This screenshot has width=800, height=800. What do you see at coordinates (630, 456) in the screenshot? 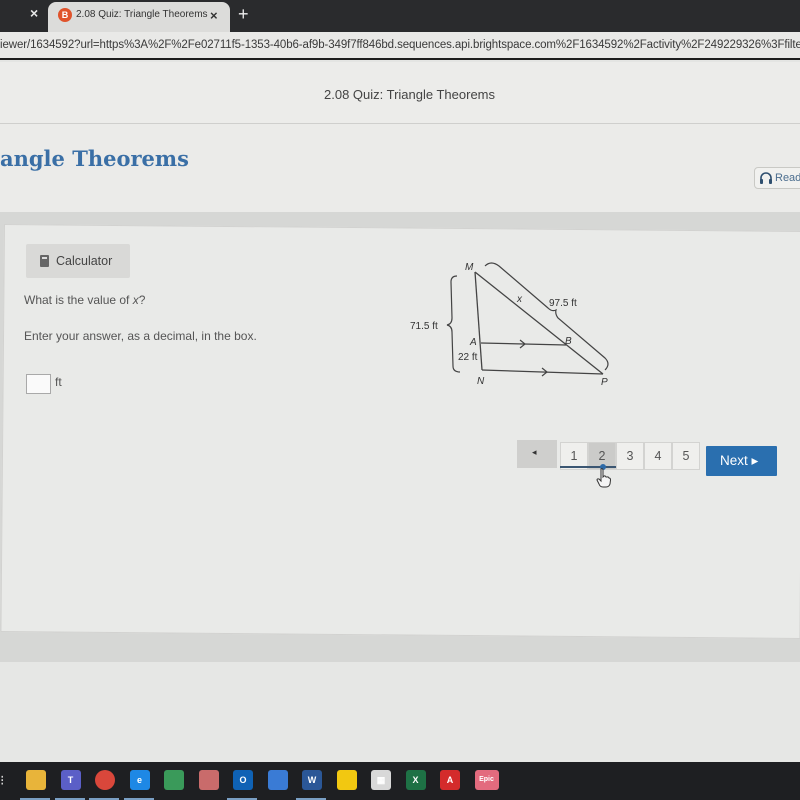
I see `page-button-3: 3` at bounding box center [630, 456].